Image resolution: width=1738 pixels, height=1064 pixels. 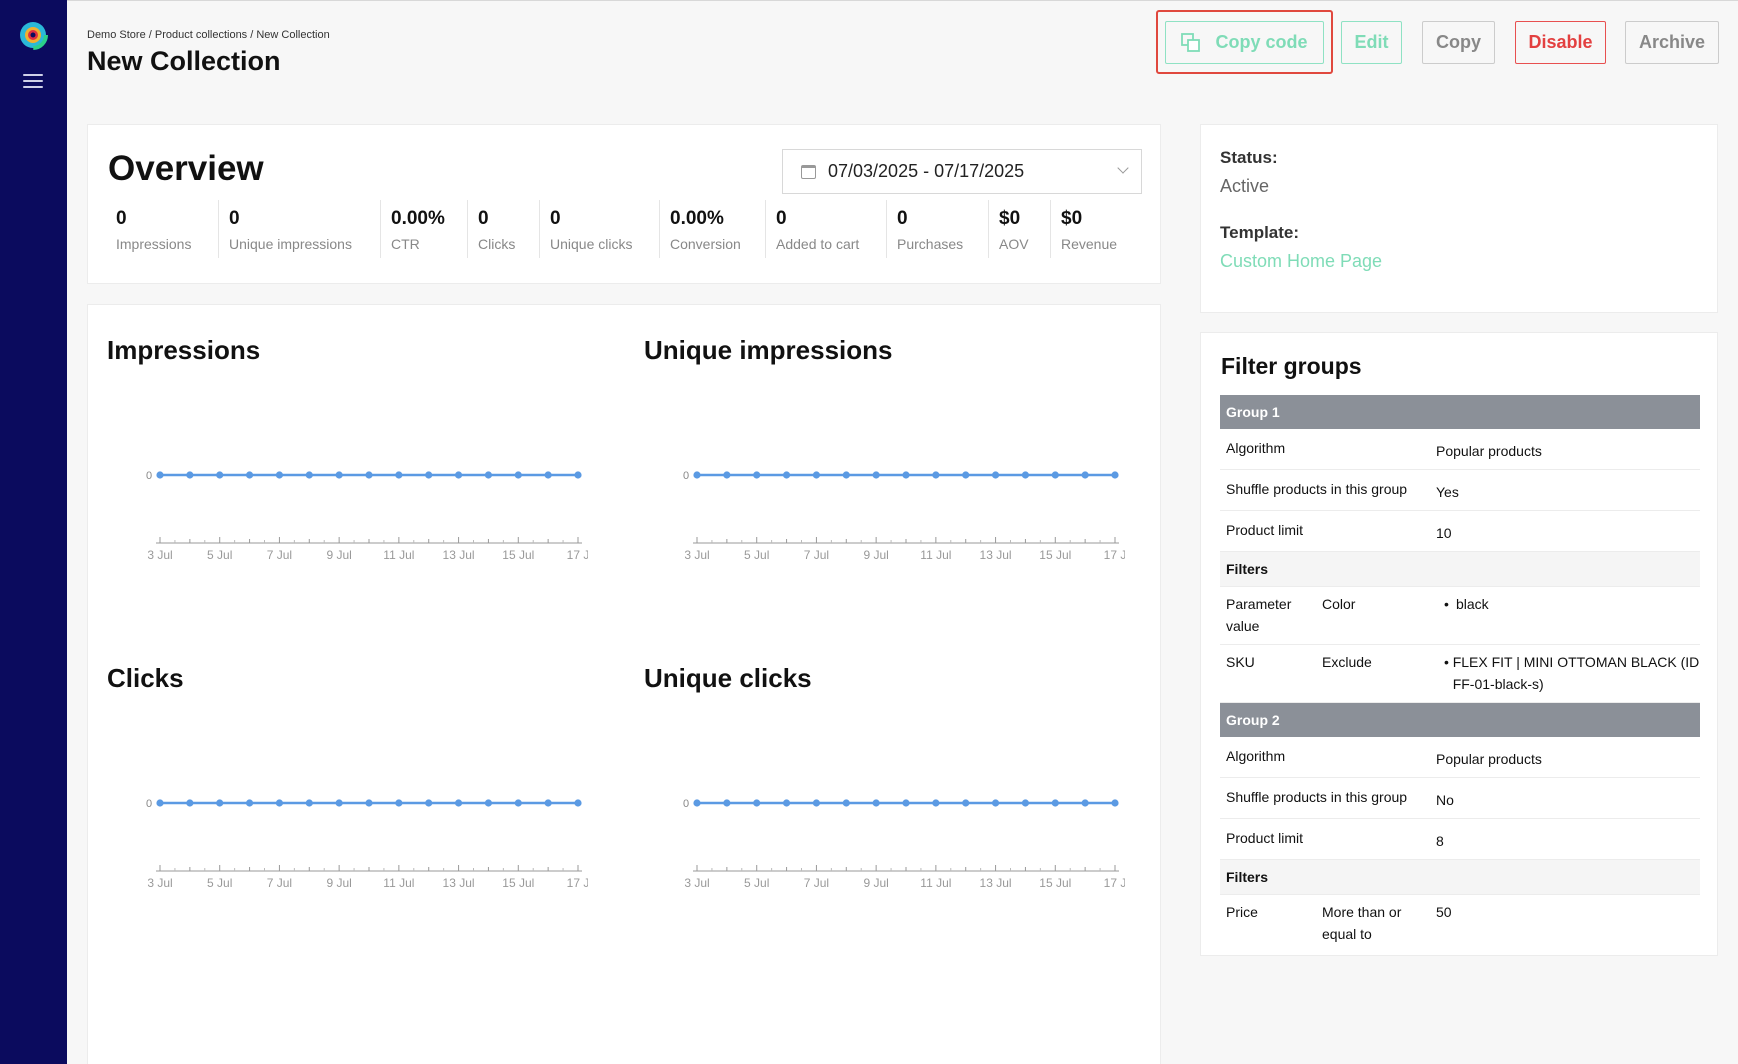 I want to click on cell: 50, so click(x=1444, y=912).